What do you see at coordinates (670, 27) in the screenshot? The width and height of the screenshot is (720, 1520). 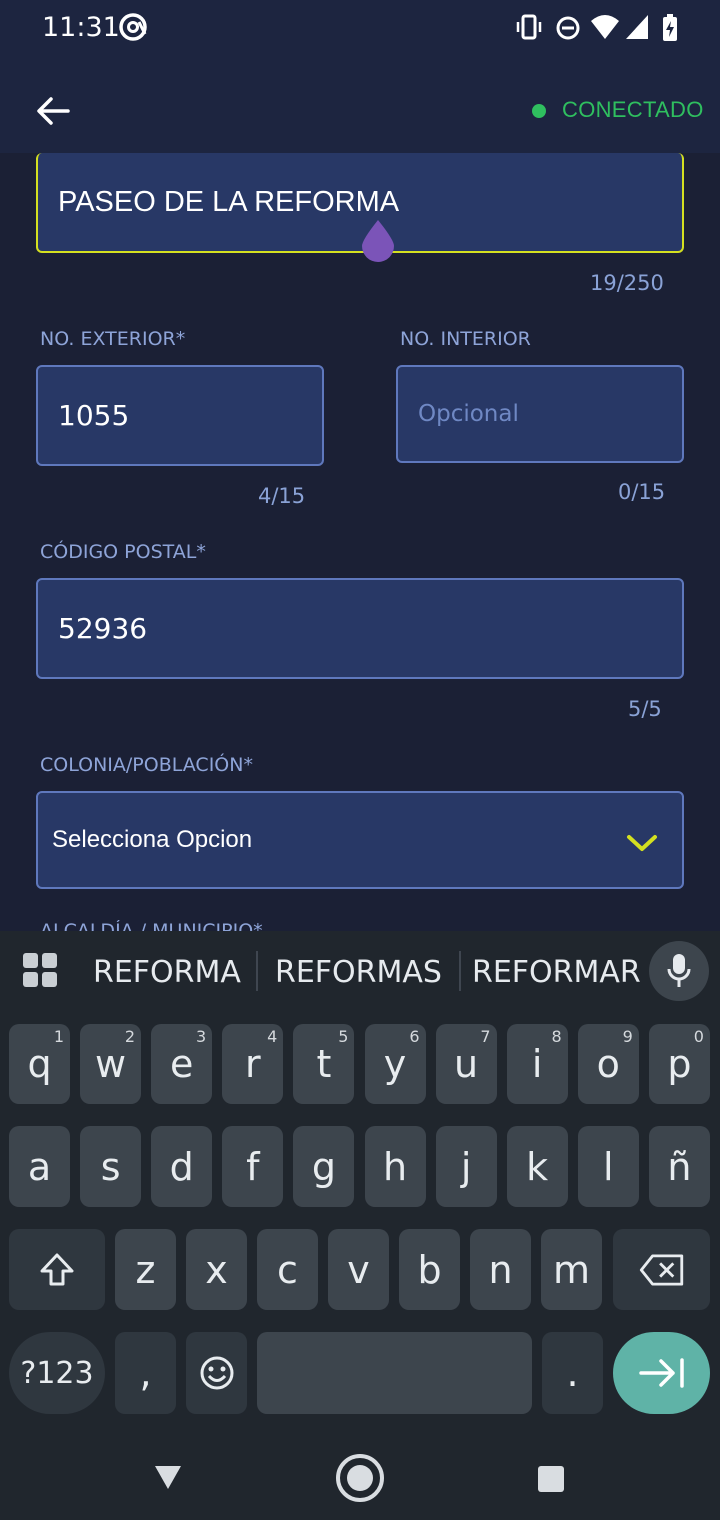 I see `battery-charging-icon` at bounding box center [670, 27].